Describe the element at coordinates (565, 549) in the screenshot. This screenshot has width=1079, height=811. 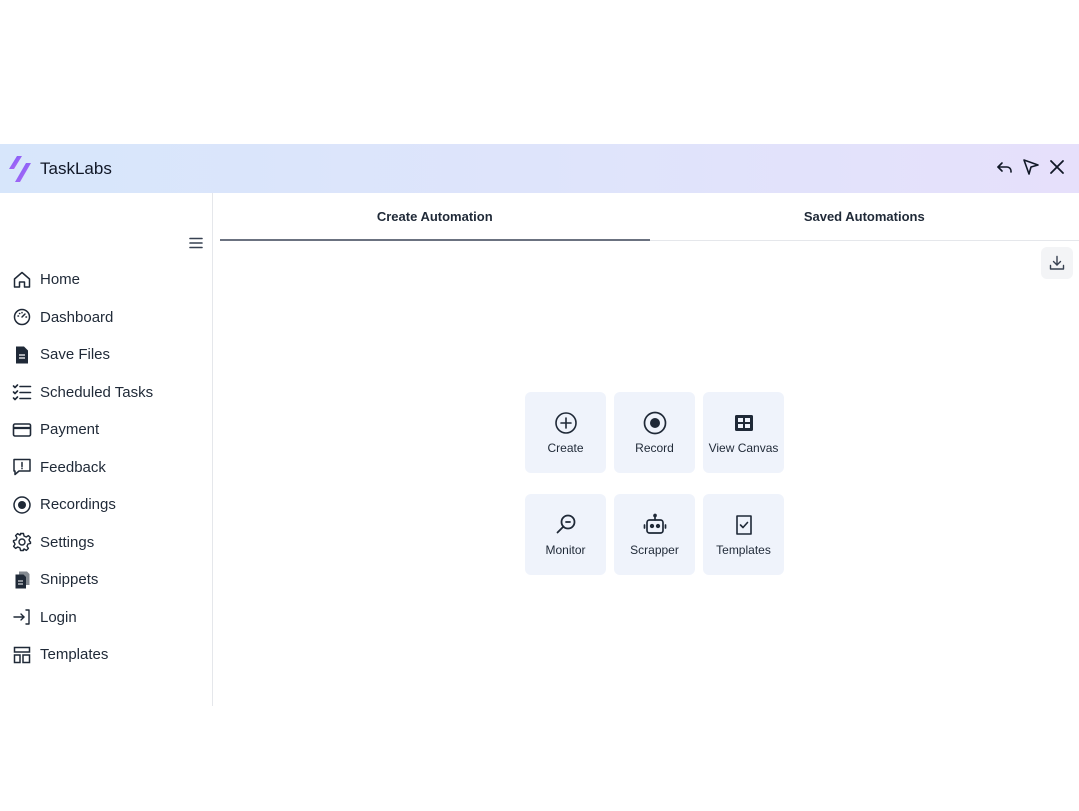
I see `card-label: Monitor` at that location.